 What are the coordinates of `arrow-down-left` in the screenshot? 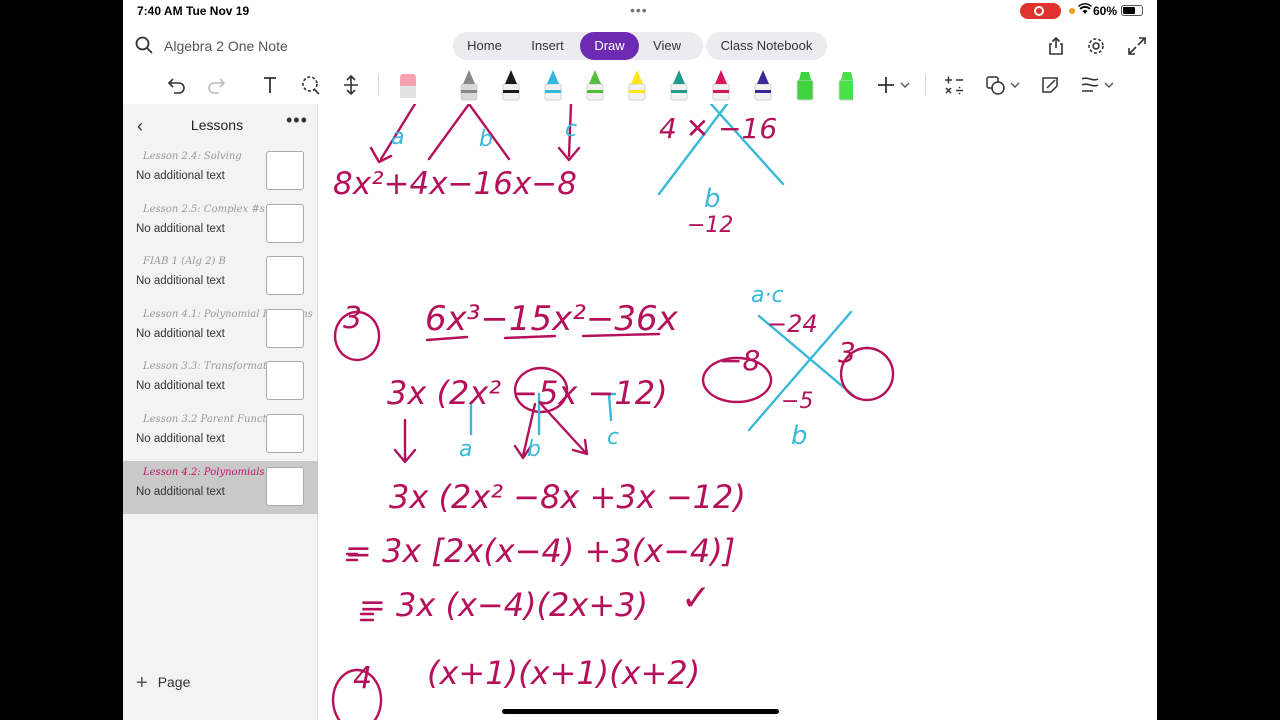 It's located at (405, 441).